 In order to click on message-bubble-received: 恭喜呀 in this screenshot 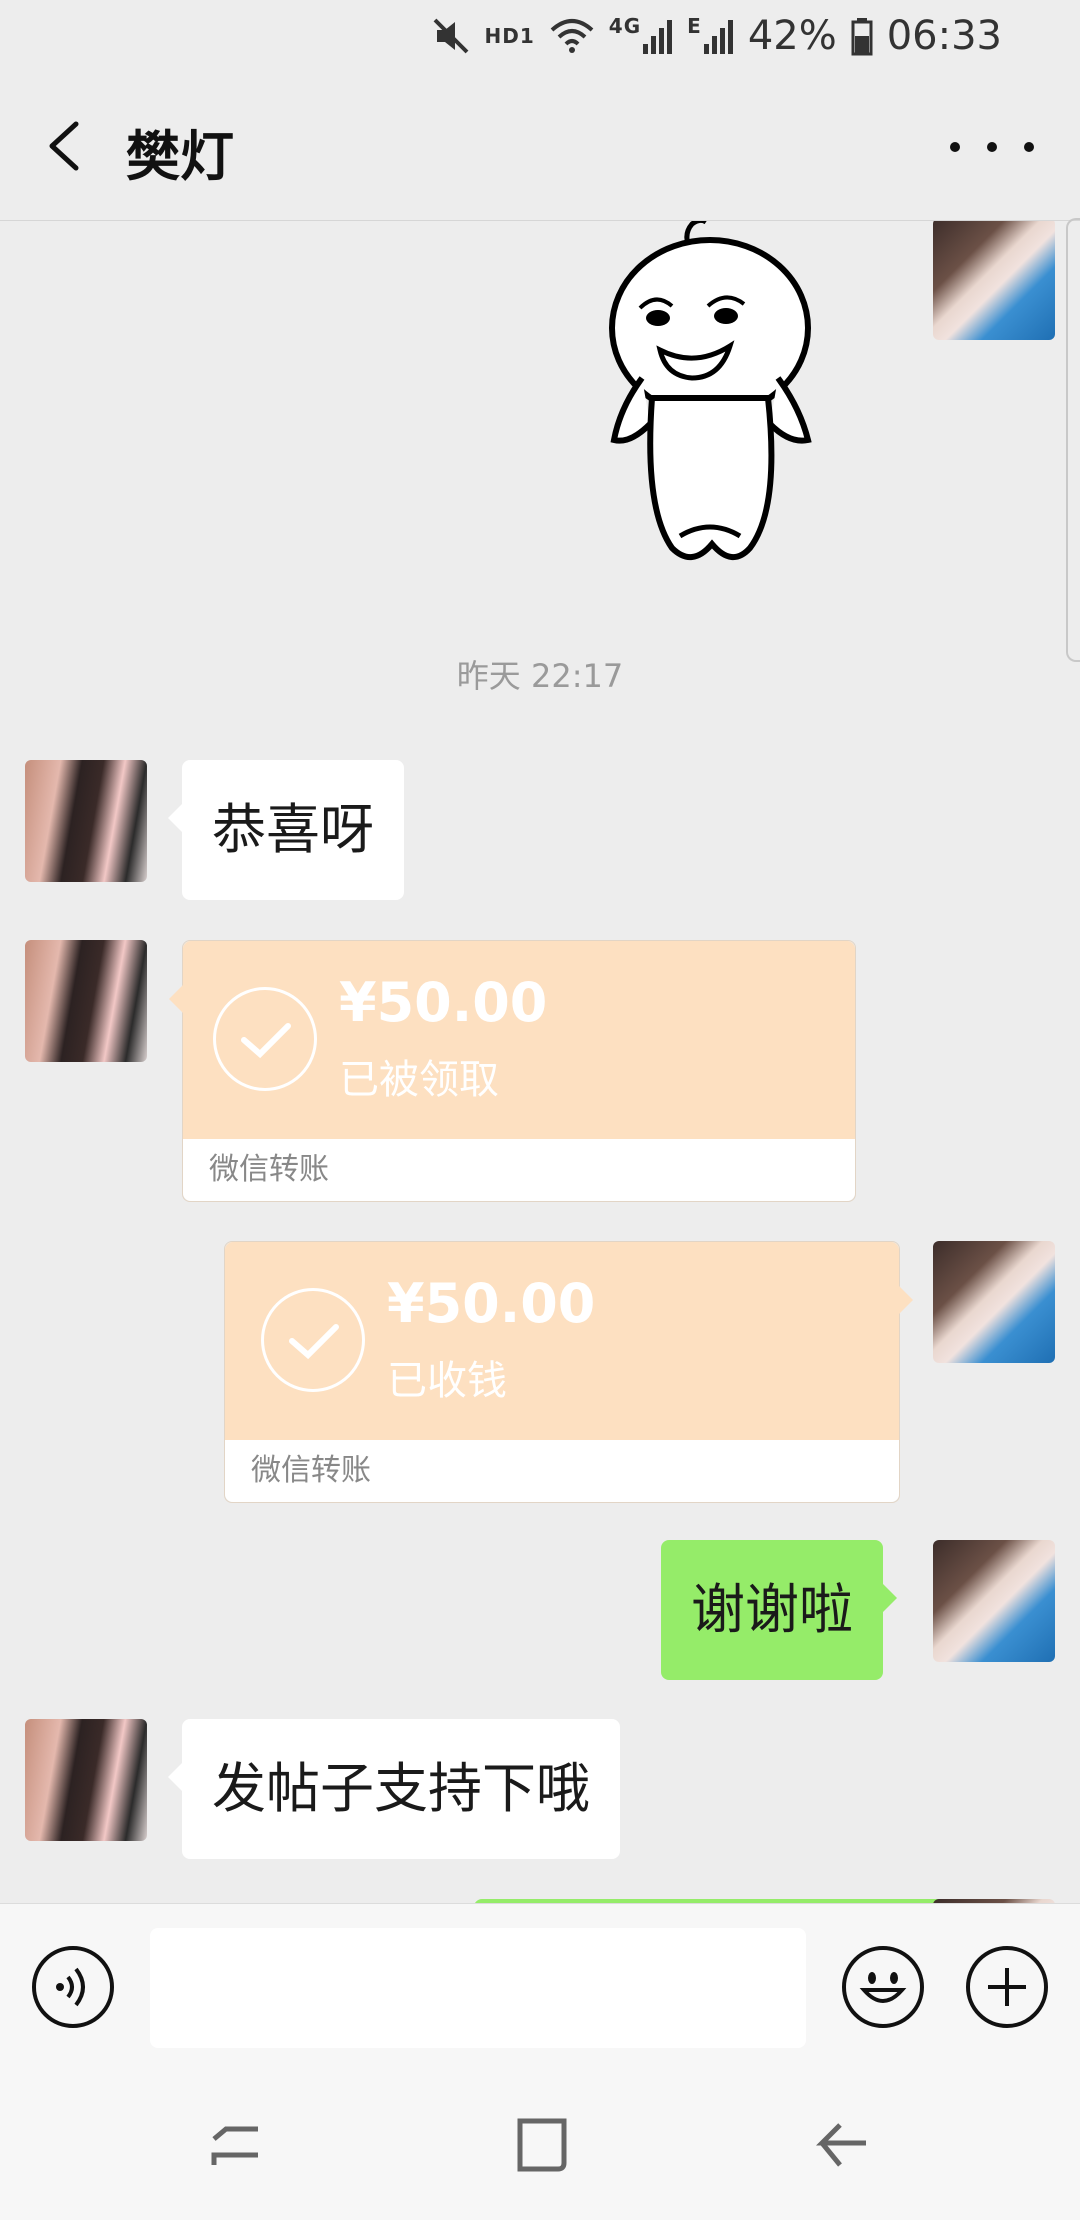, I will do `click(286, 830)`.